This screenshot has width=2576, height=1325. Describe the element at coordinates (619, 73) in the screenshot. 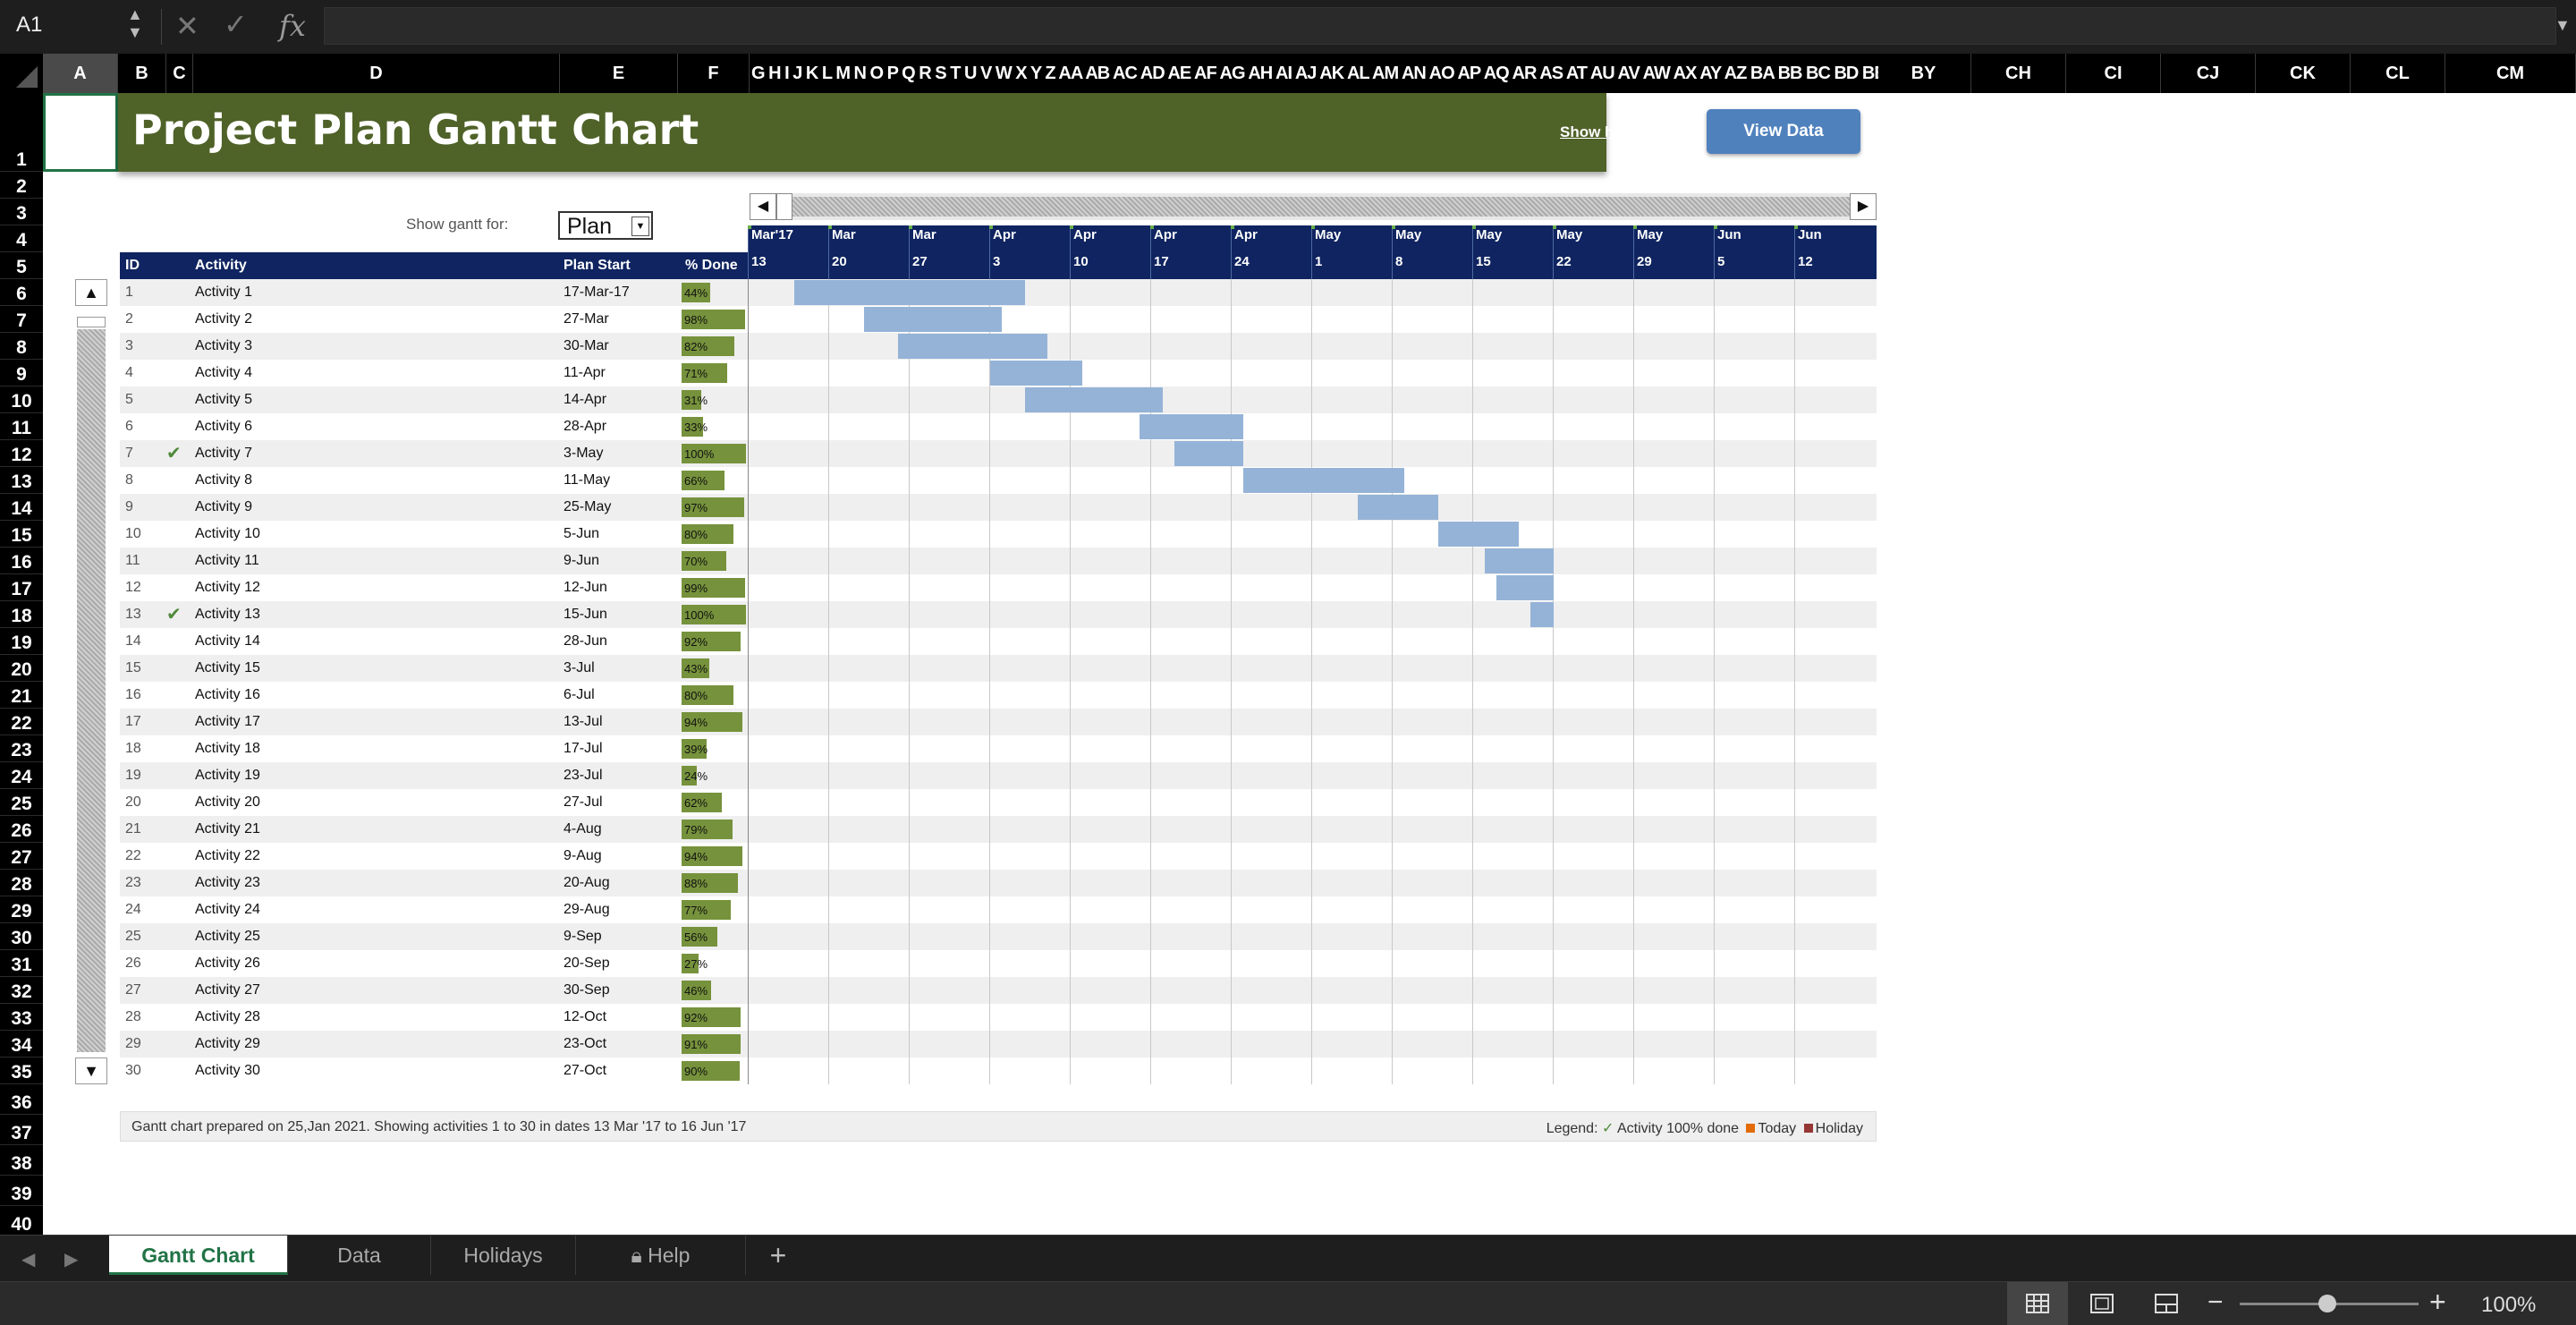

I see `column-header-e: E` at that location.